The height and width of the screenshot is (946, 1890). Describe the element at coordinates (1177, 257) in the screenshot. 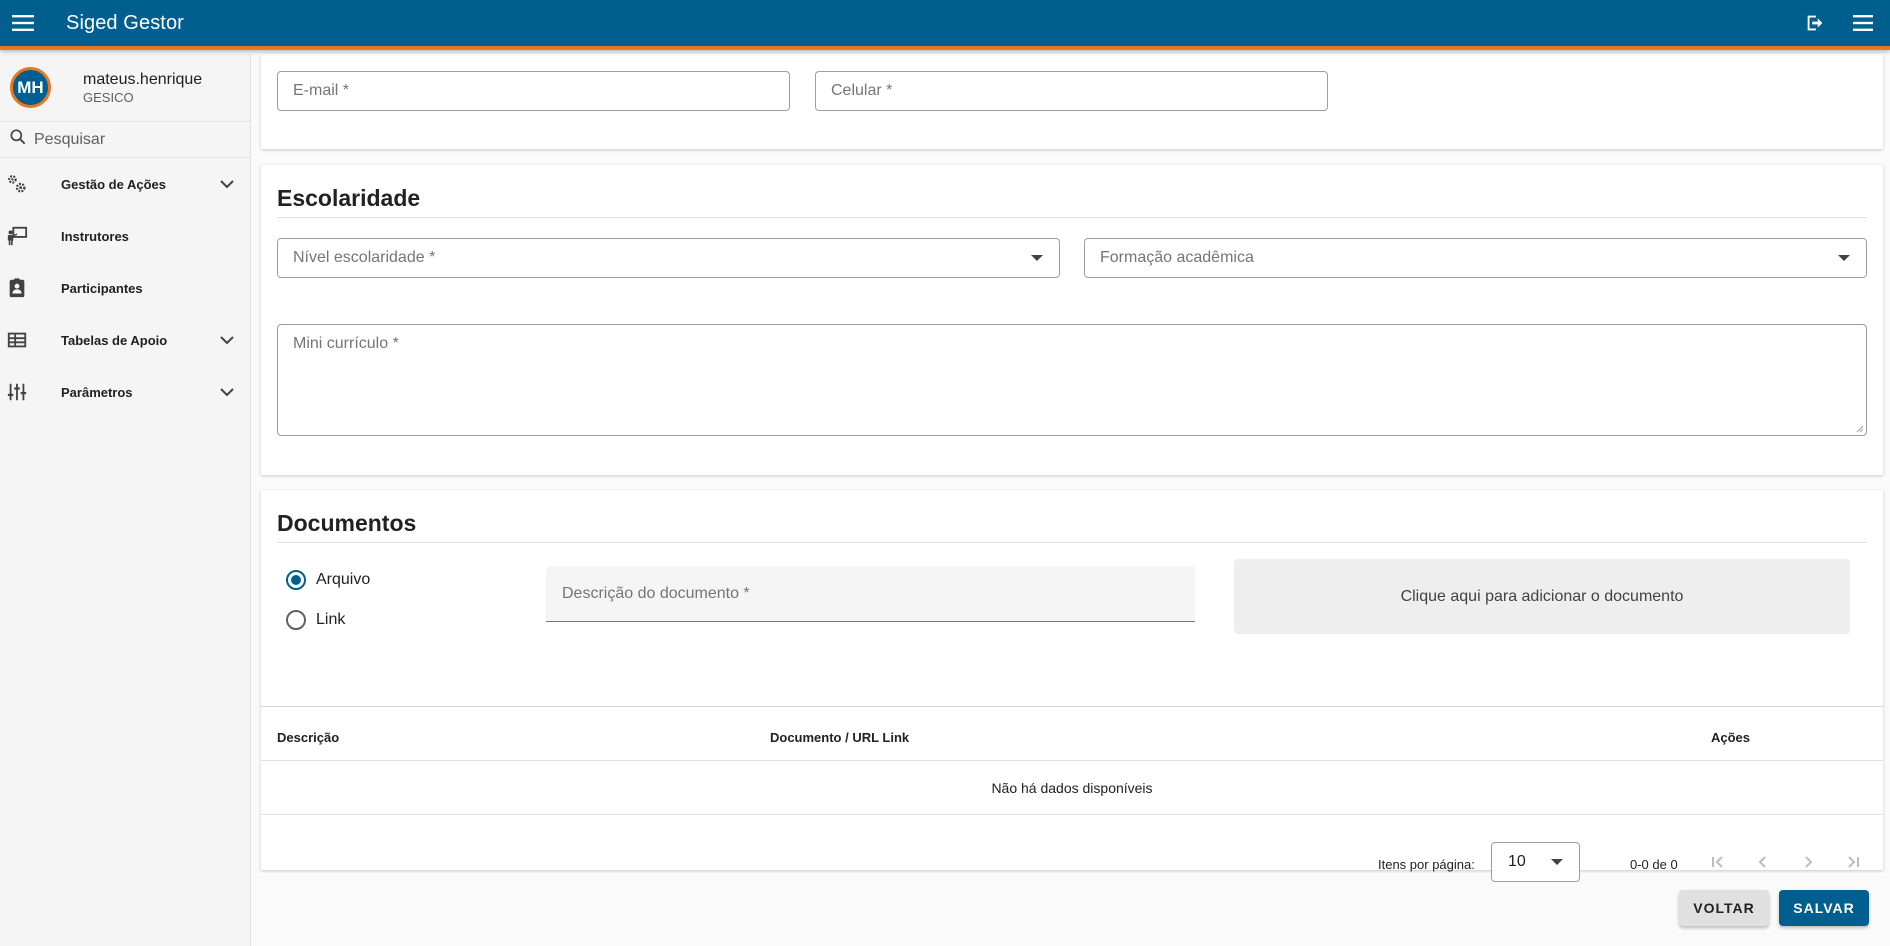

I see `academic-degree-label: Formação acadêmica` at that location.